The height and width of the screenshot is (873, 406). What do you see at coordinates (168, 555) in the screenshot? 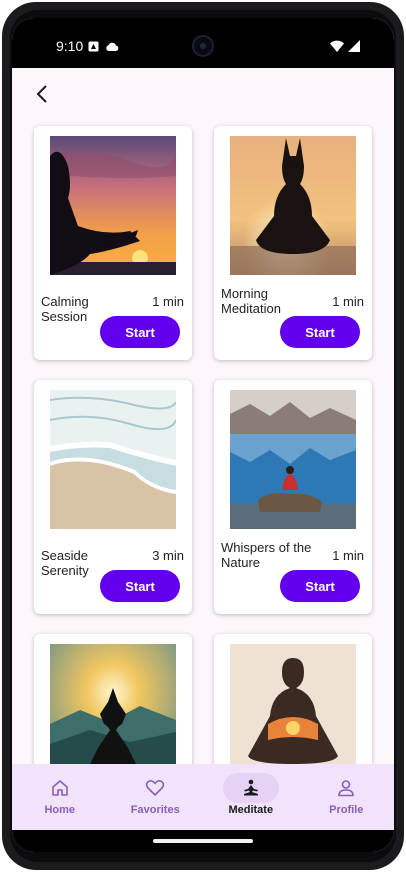
I see `session-duration: 3 min` at bounding box center [168, 555].